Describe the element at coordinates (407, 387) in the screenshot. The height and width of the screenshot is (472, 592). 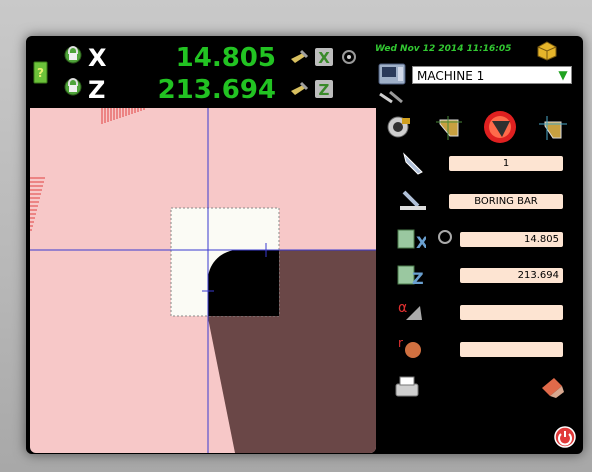
I see `printer-icon` at that location.